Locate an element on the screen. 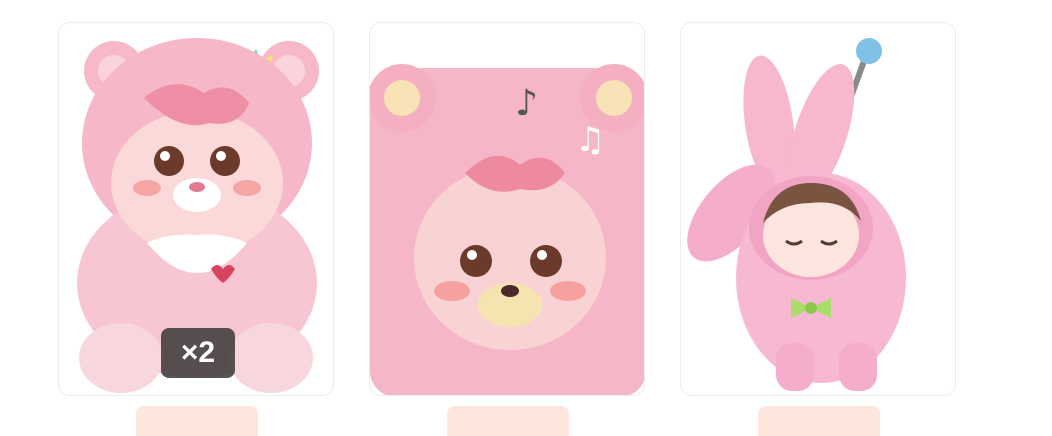 The image size is (1052, 436). quantity-badge: ×2 is located at coordinates (198, 353).